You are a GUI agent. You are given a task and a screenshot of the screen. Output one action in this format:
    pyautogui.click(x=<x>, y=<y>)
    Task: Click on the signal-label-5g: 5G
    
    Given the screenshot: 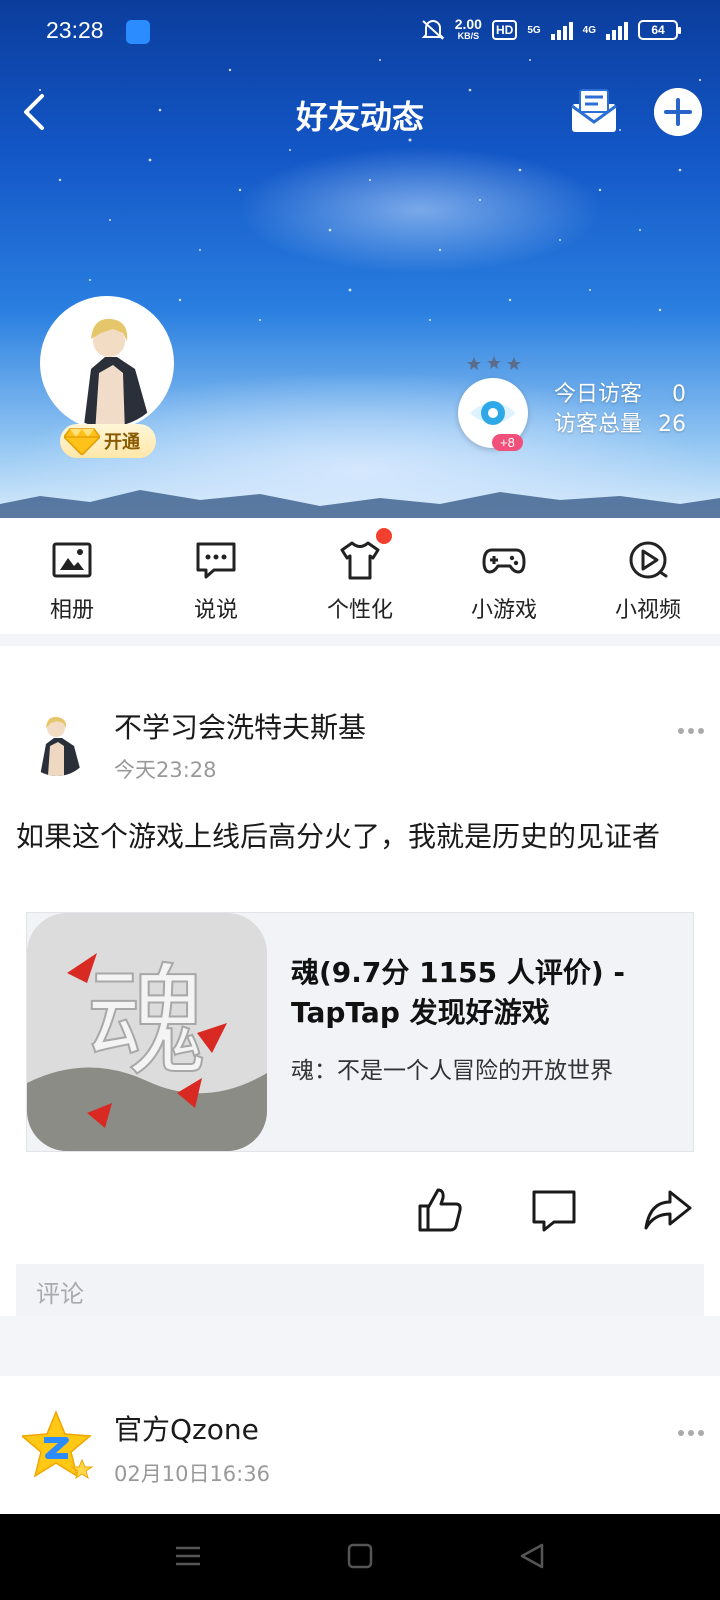 What is the action you would take?
    pyautogui.click(x=534, y=30)
    